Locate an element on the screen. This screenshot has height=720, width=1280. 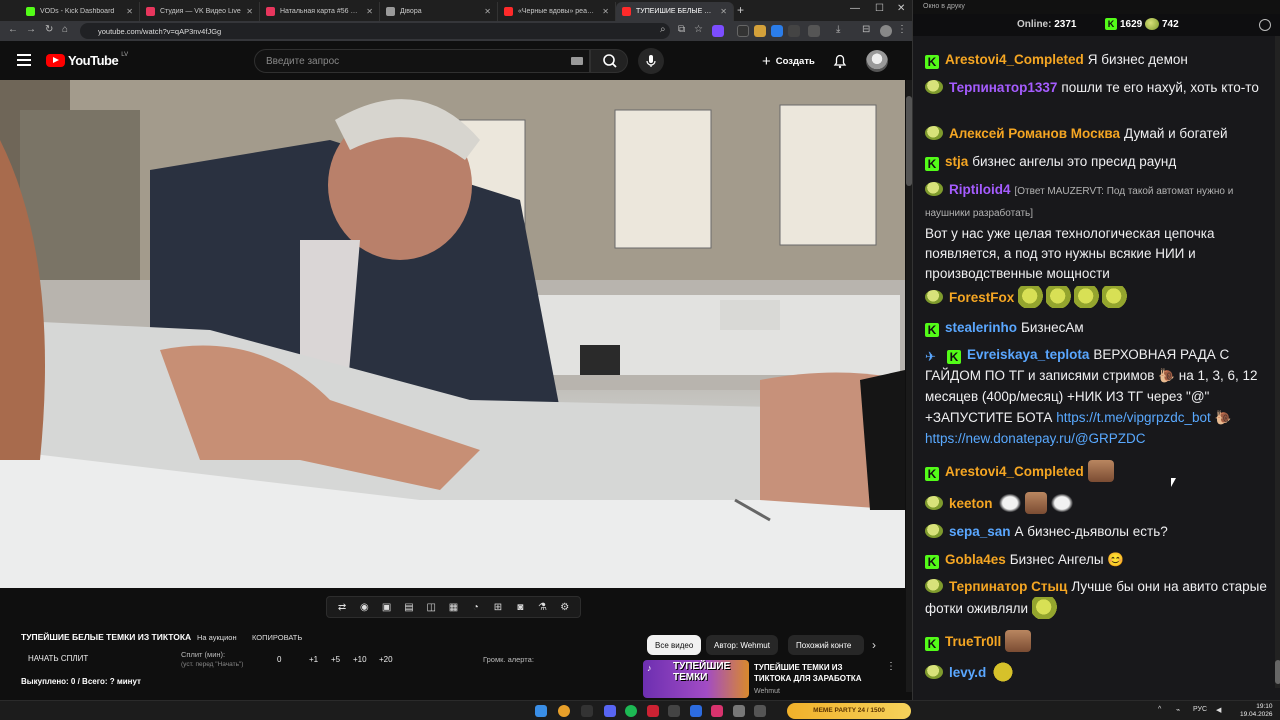
notifications-bell-icon is located at coordinates (840, 61).